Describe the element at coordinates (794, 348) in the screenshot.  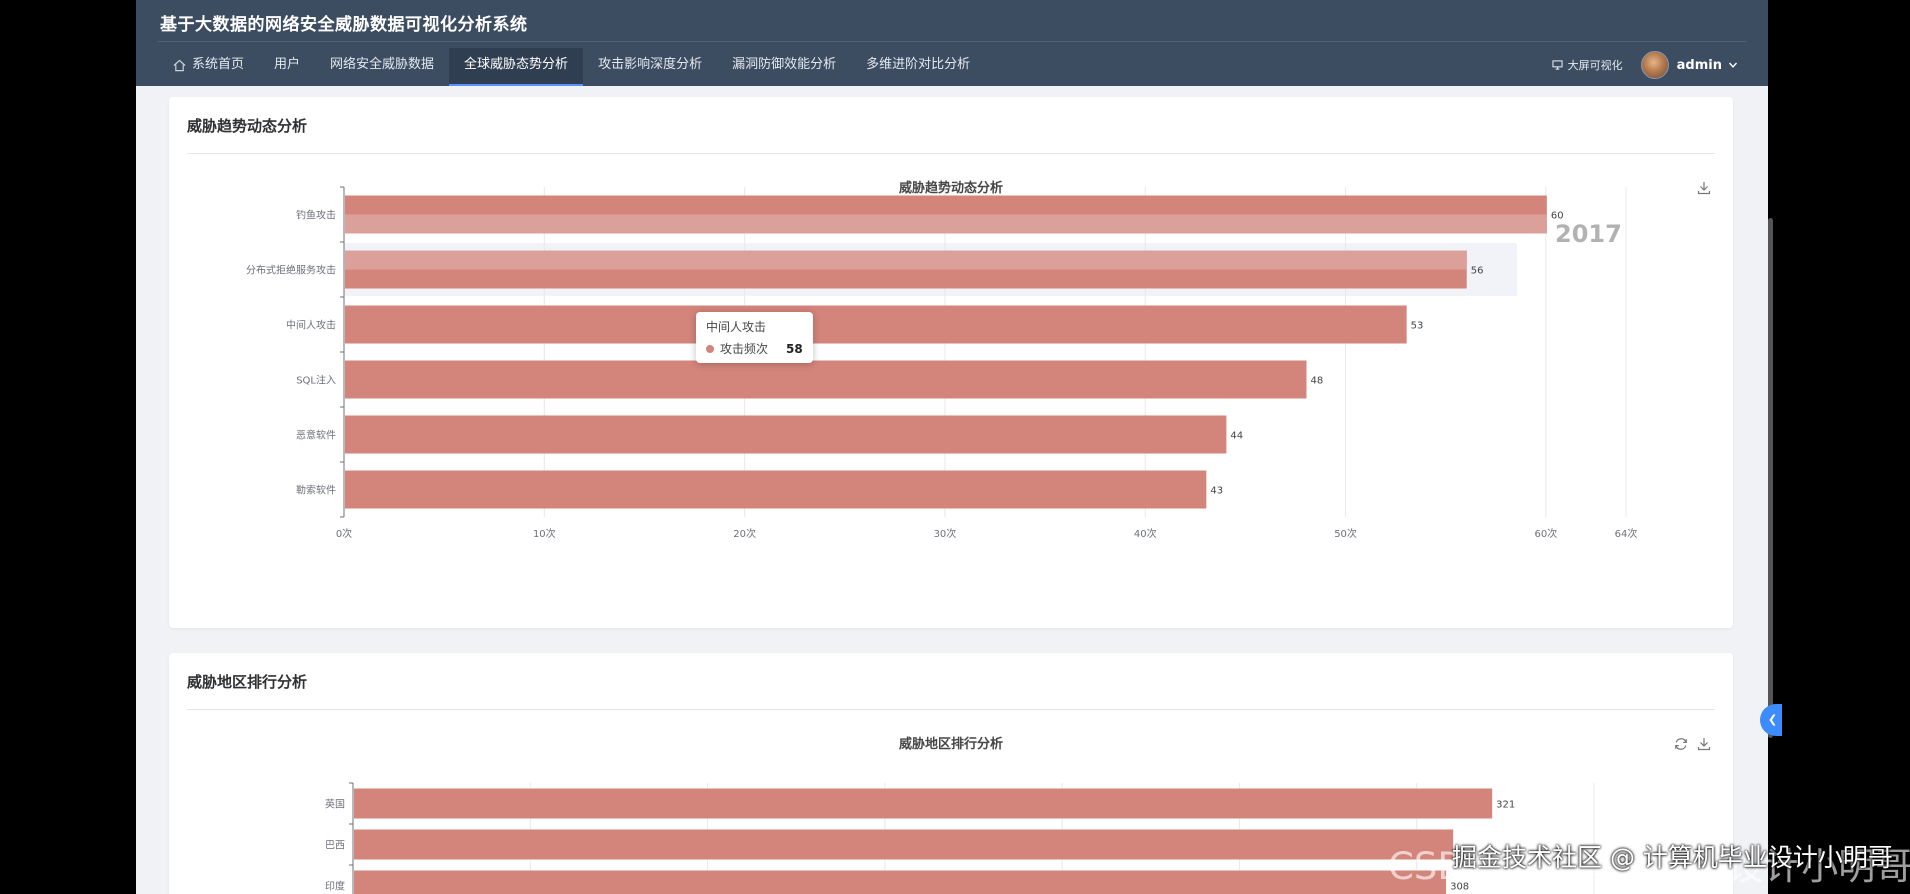
I see `tooltip-value: 58` at that location.